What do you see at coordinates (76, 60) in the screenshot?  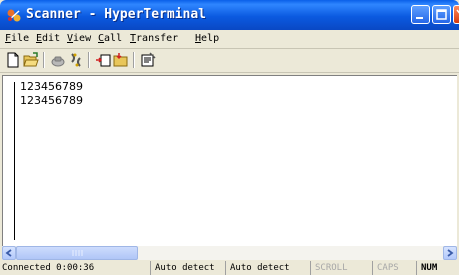 I see `disconnect-icon` at bounding box center [76, 60].